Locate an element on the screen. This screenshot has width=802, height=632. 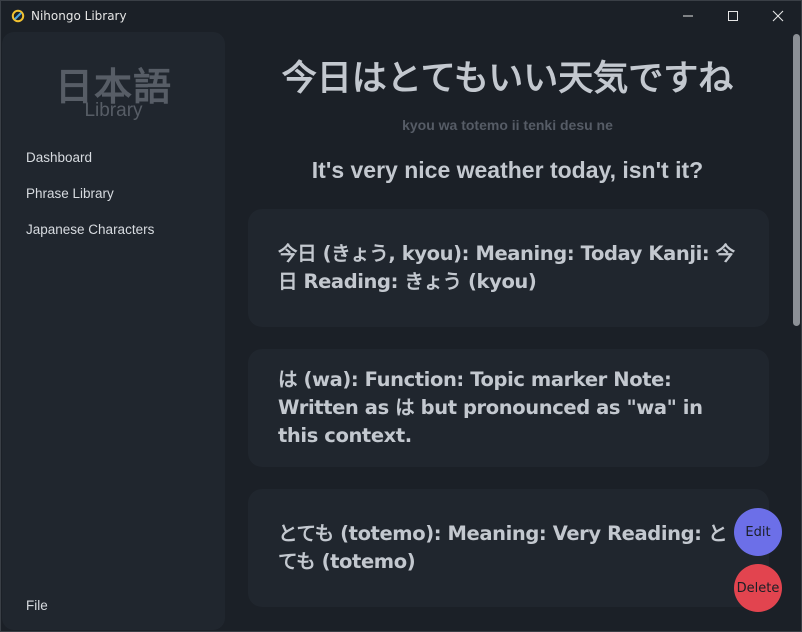
breakdown-card: とても (totemo): Meaning: Very Reading is located at coordinates (508, 548).